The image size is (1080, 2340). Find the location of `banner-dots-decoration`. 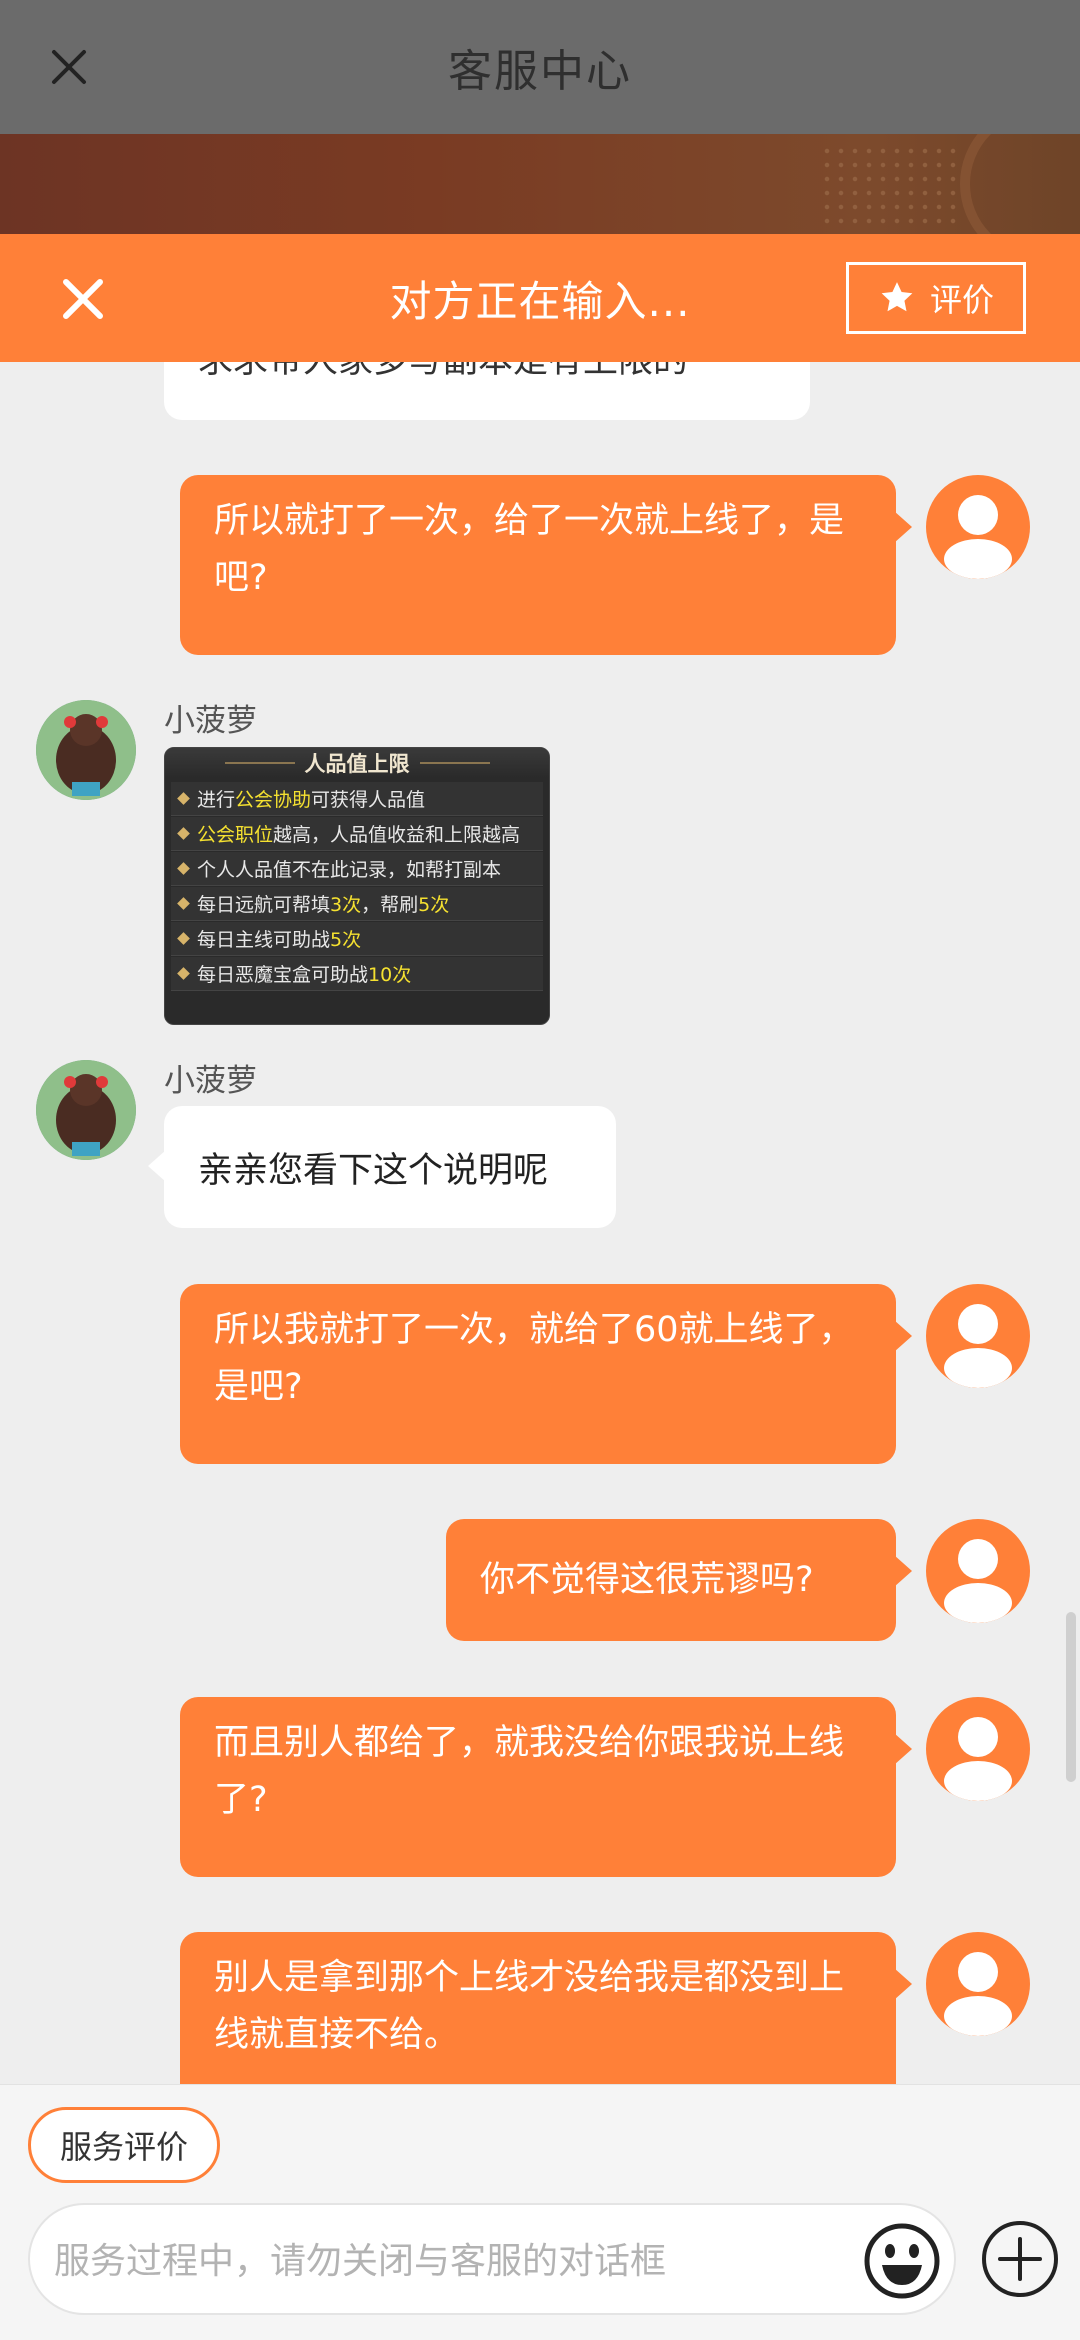

banner-dots-decoration is located at coordinates (890, 184).